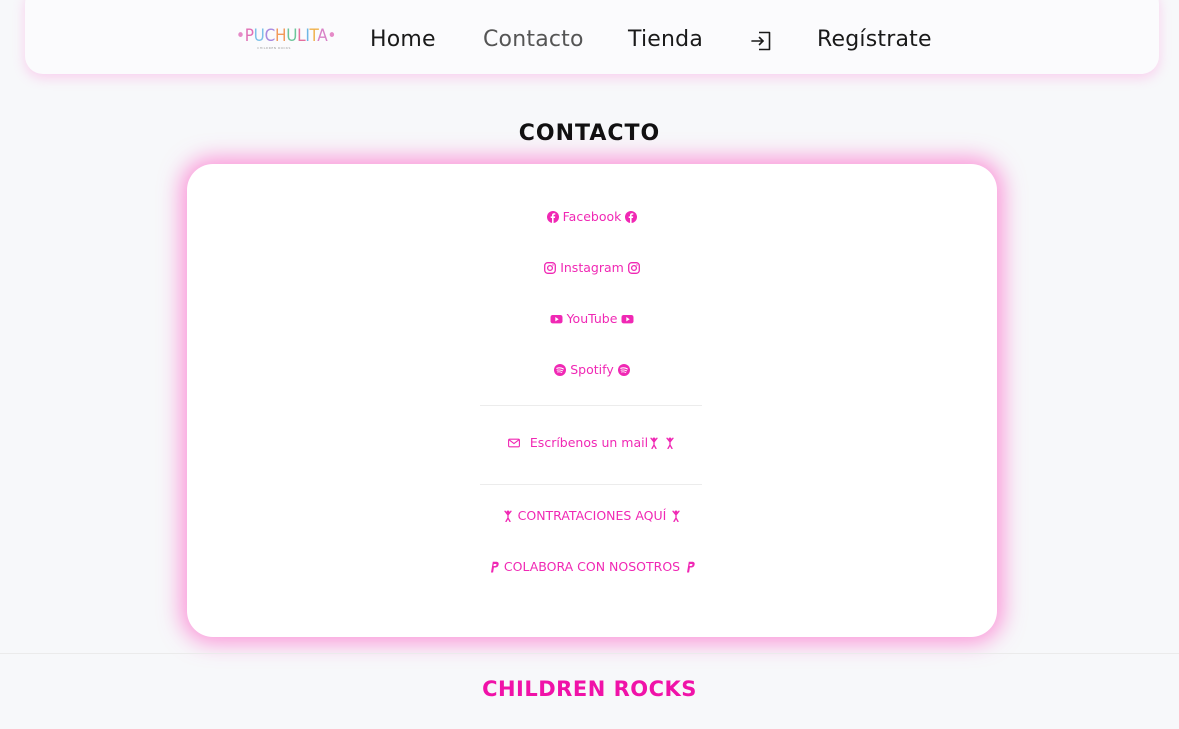 This screenshot has width=1179, height=729. I want to click on login-arrow-icon, so click(761, 41).